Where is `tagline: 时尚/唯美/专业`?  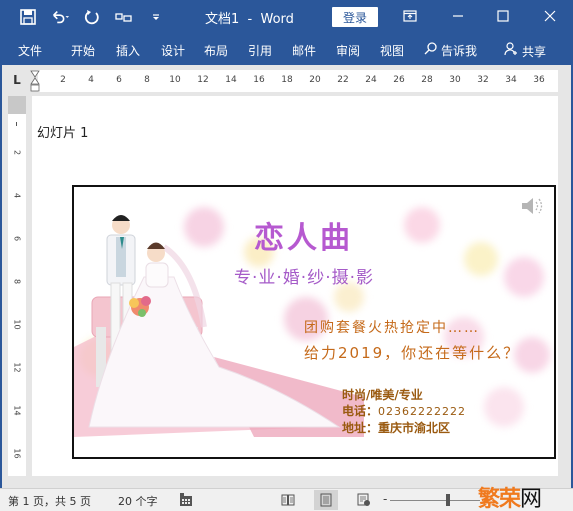 tagline: 时尚/唯美/专业 is located at coordinates (382, 395).